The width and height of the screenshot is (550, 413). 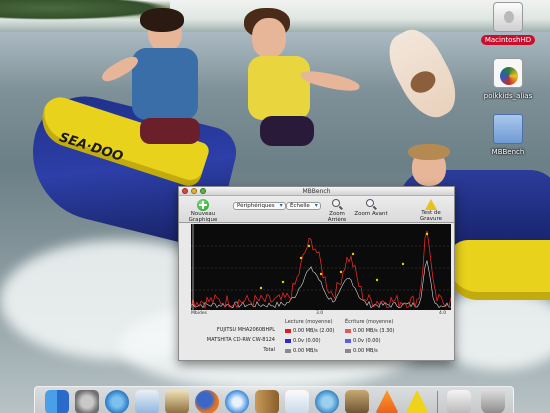 What do you see at coordinates (267, 401) in the screenshot?
I see `address-book-icon` at bounding box center [267, 401].